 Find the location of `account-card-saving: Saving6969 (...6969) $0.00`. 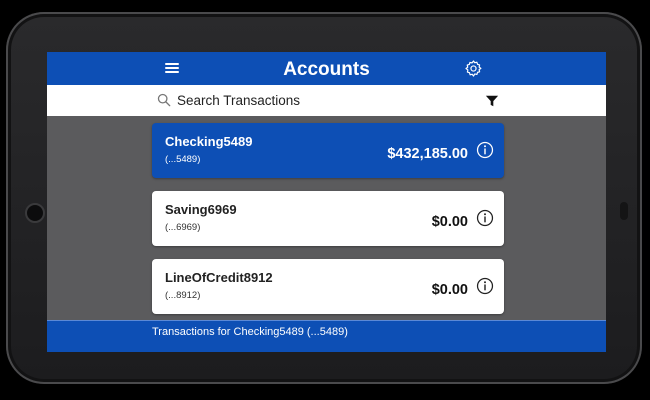

account-card-saving: Saving6969 (...6969) $0.00 is located at coordinates (328, 218).